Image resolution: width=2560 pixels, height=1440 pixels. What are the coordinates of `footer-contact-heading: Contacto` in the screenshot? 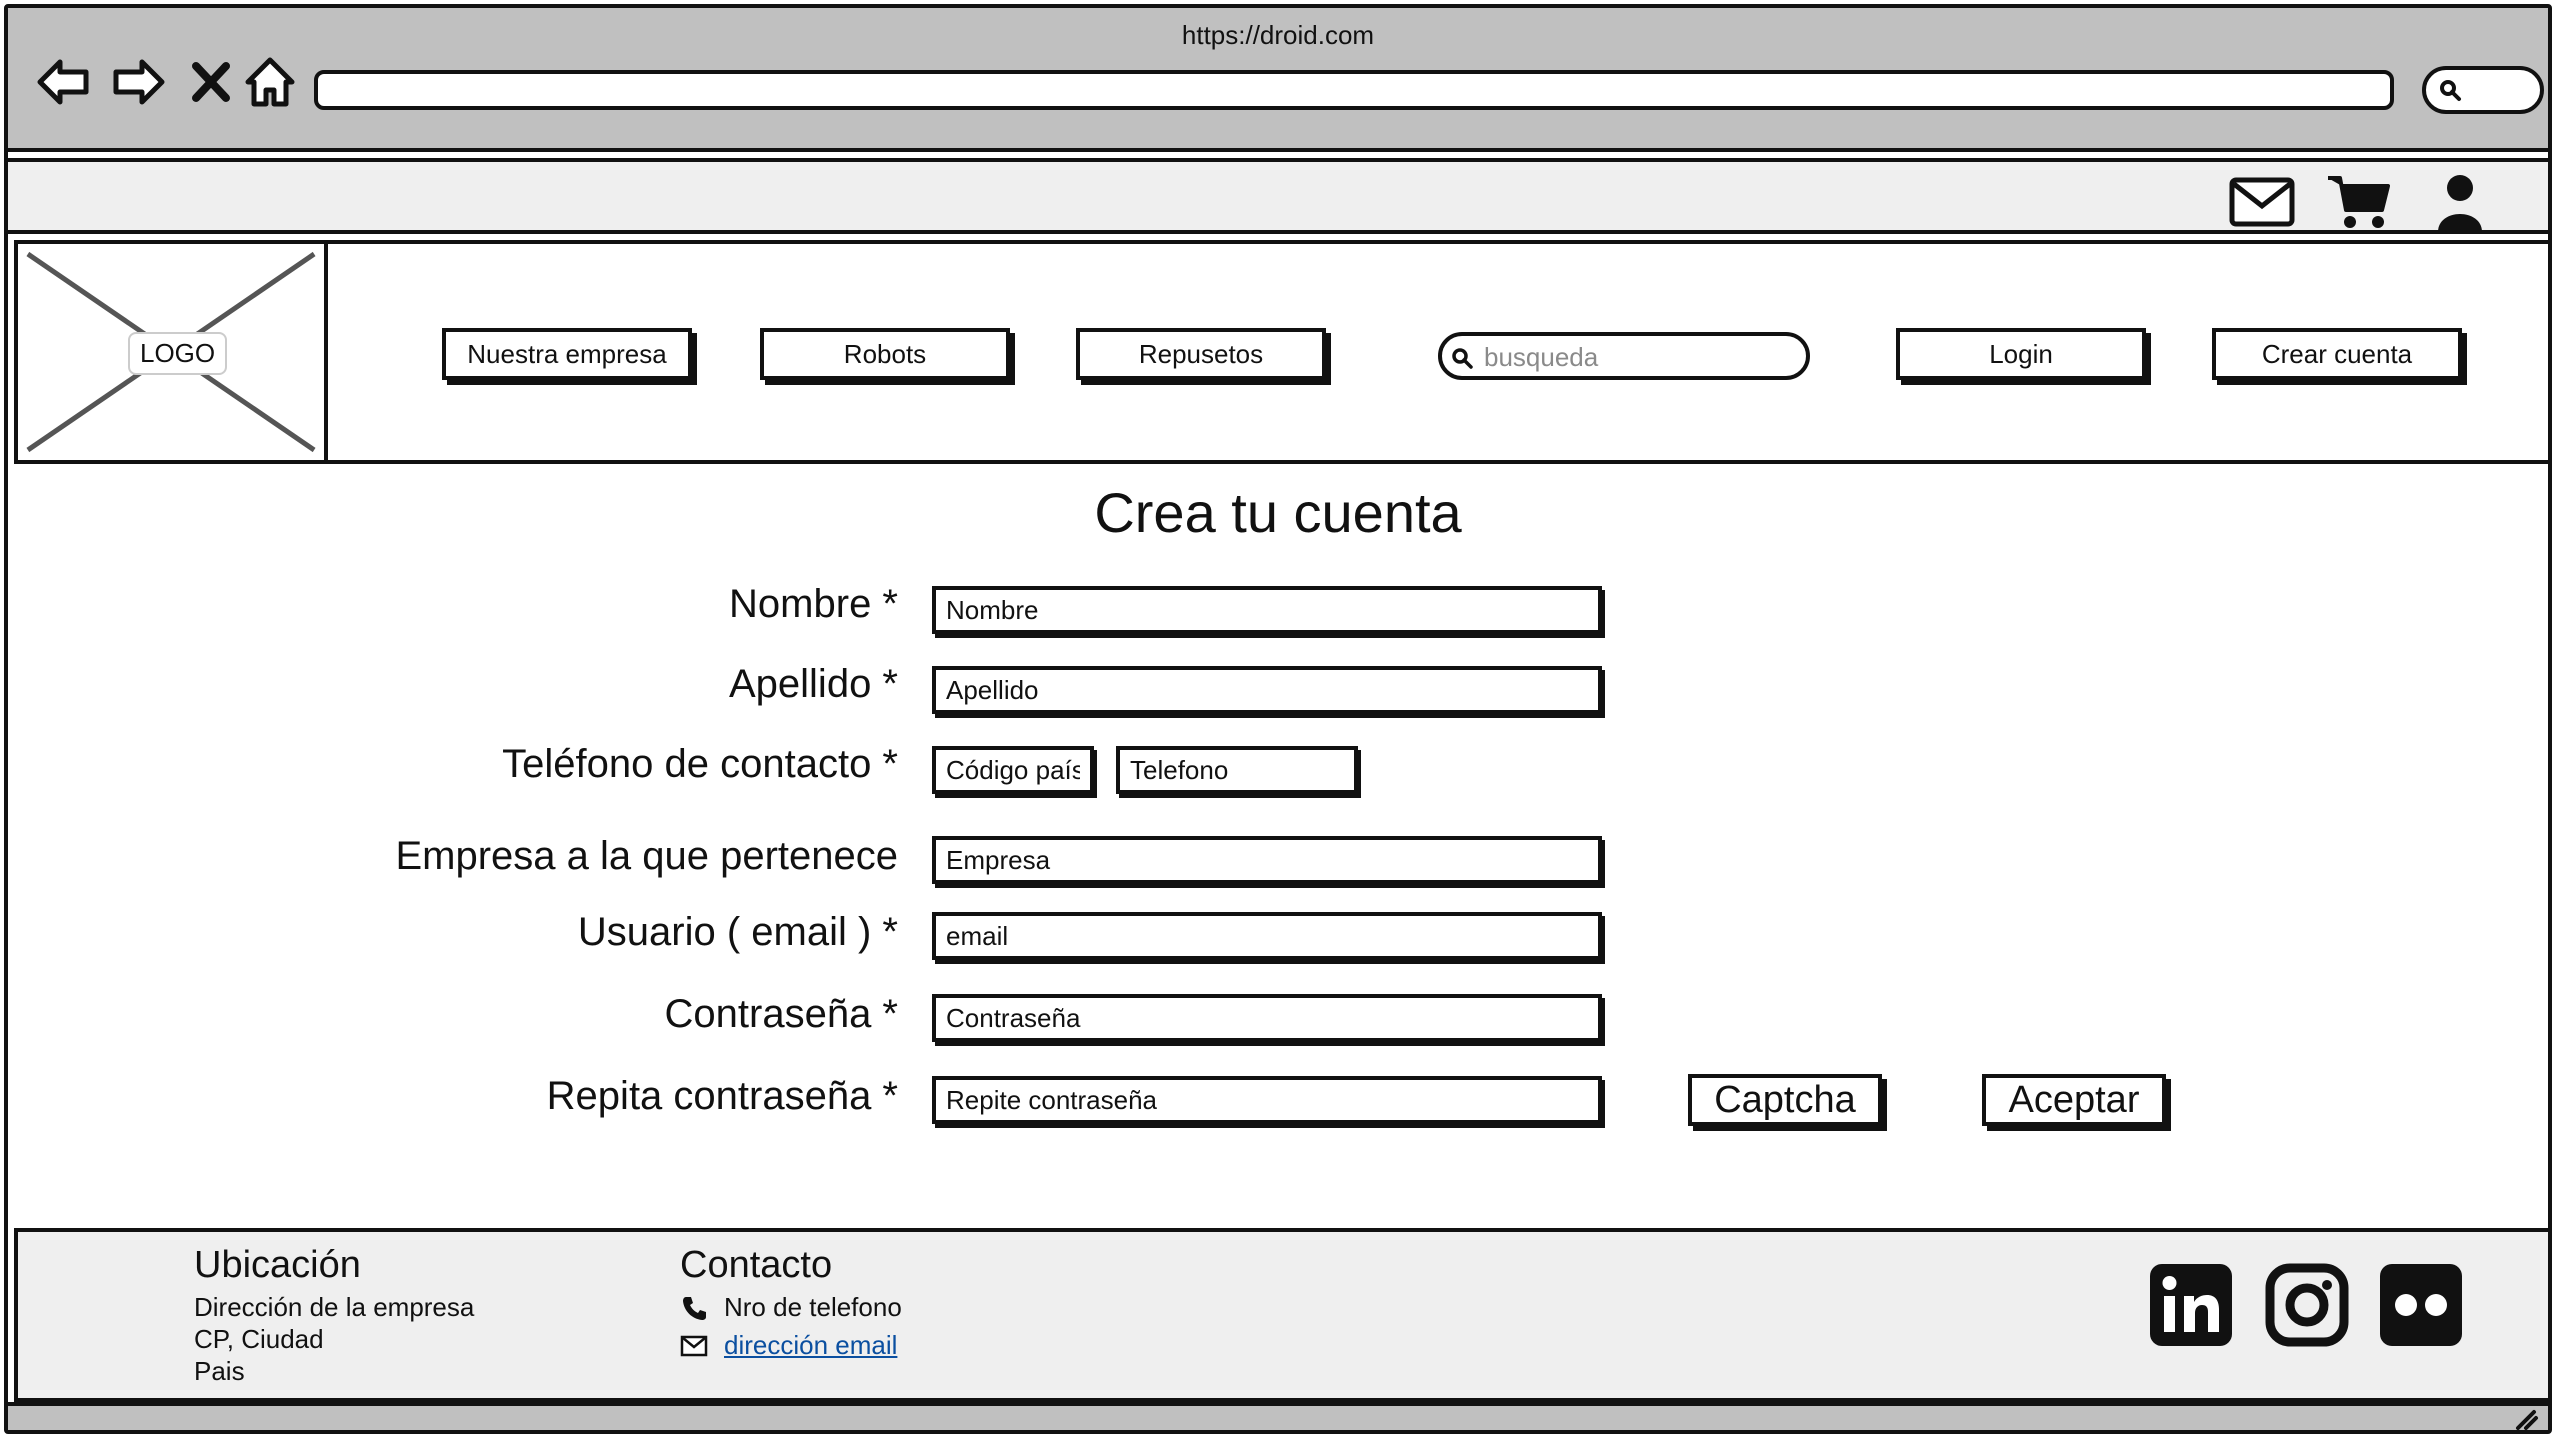 It's located at (756, 1265).